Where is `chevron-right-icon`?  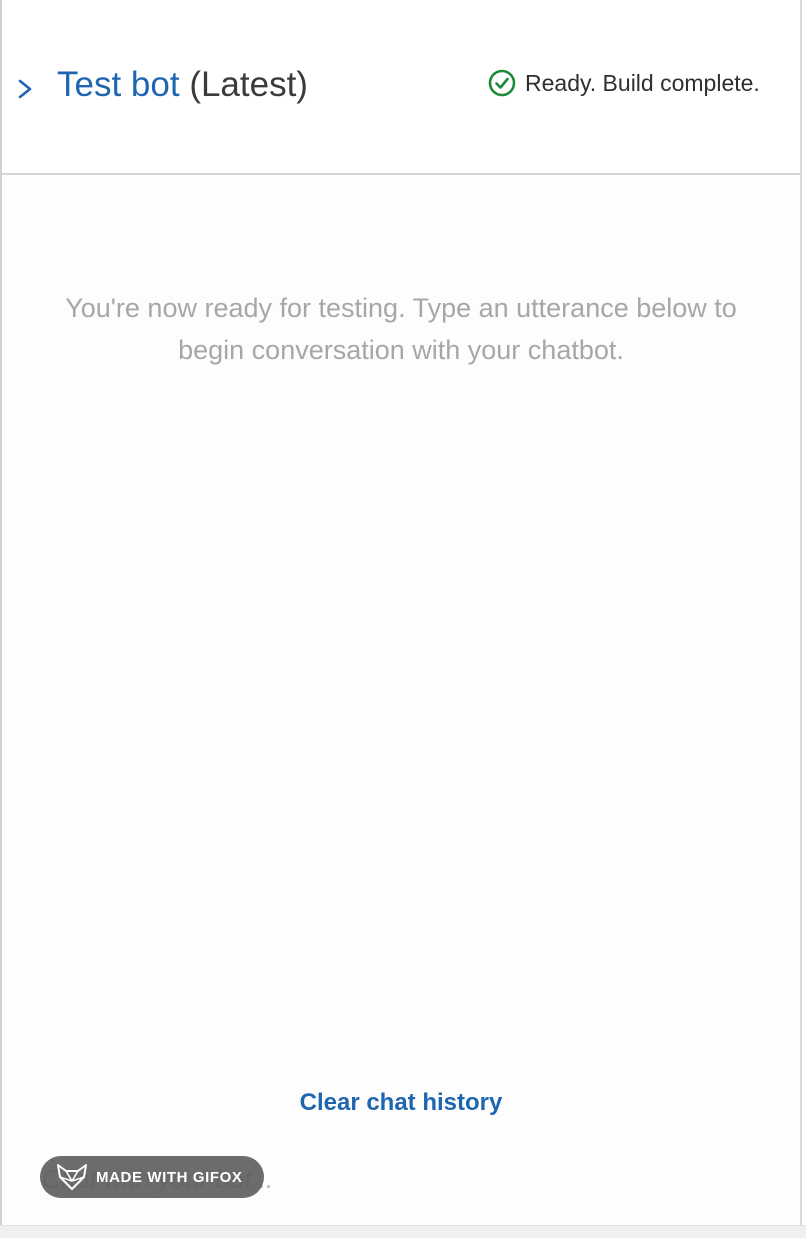 chevron-right-icon is located at coordinates (26, 89).